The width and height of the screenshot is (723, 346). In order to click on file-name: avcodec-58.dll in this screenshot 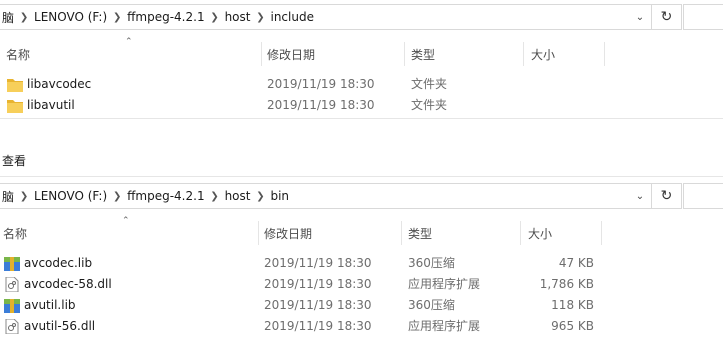, I will do `click(68, 284)`.